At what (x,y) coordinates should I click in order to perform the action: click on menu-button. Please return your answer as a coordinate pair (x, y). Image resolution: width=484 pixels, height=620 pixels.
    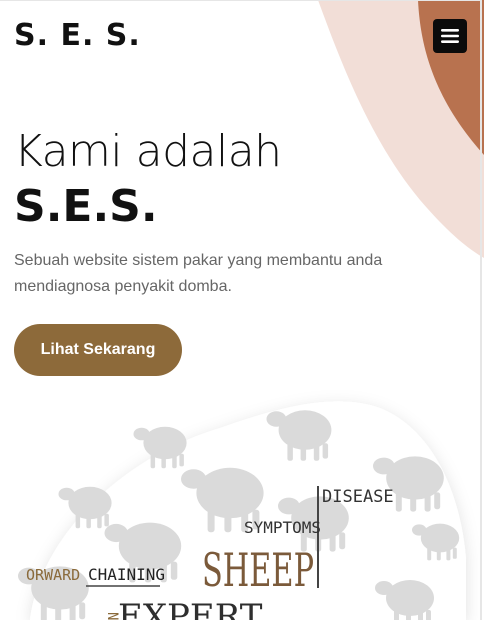
    Looking at the image, I should click on (450, 36).